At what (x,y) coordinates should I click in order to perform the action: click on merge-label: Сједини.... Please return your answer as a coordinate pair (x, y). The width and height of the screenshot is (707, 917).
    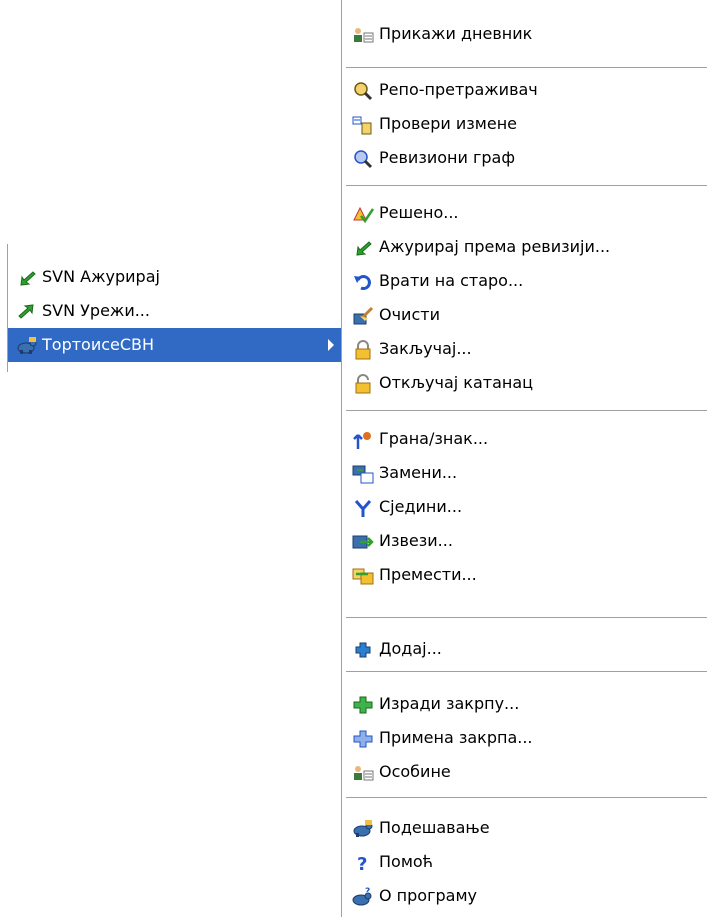
    Looking at the image, I should click on (421, 506).